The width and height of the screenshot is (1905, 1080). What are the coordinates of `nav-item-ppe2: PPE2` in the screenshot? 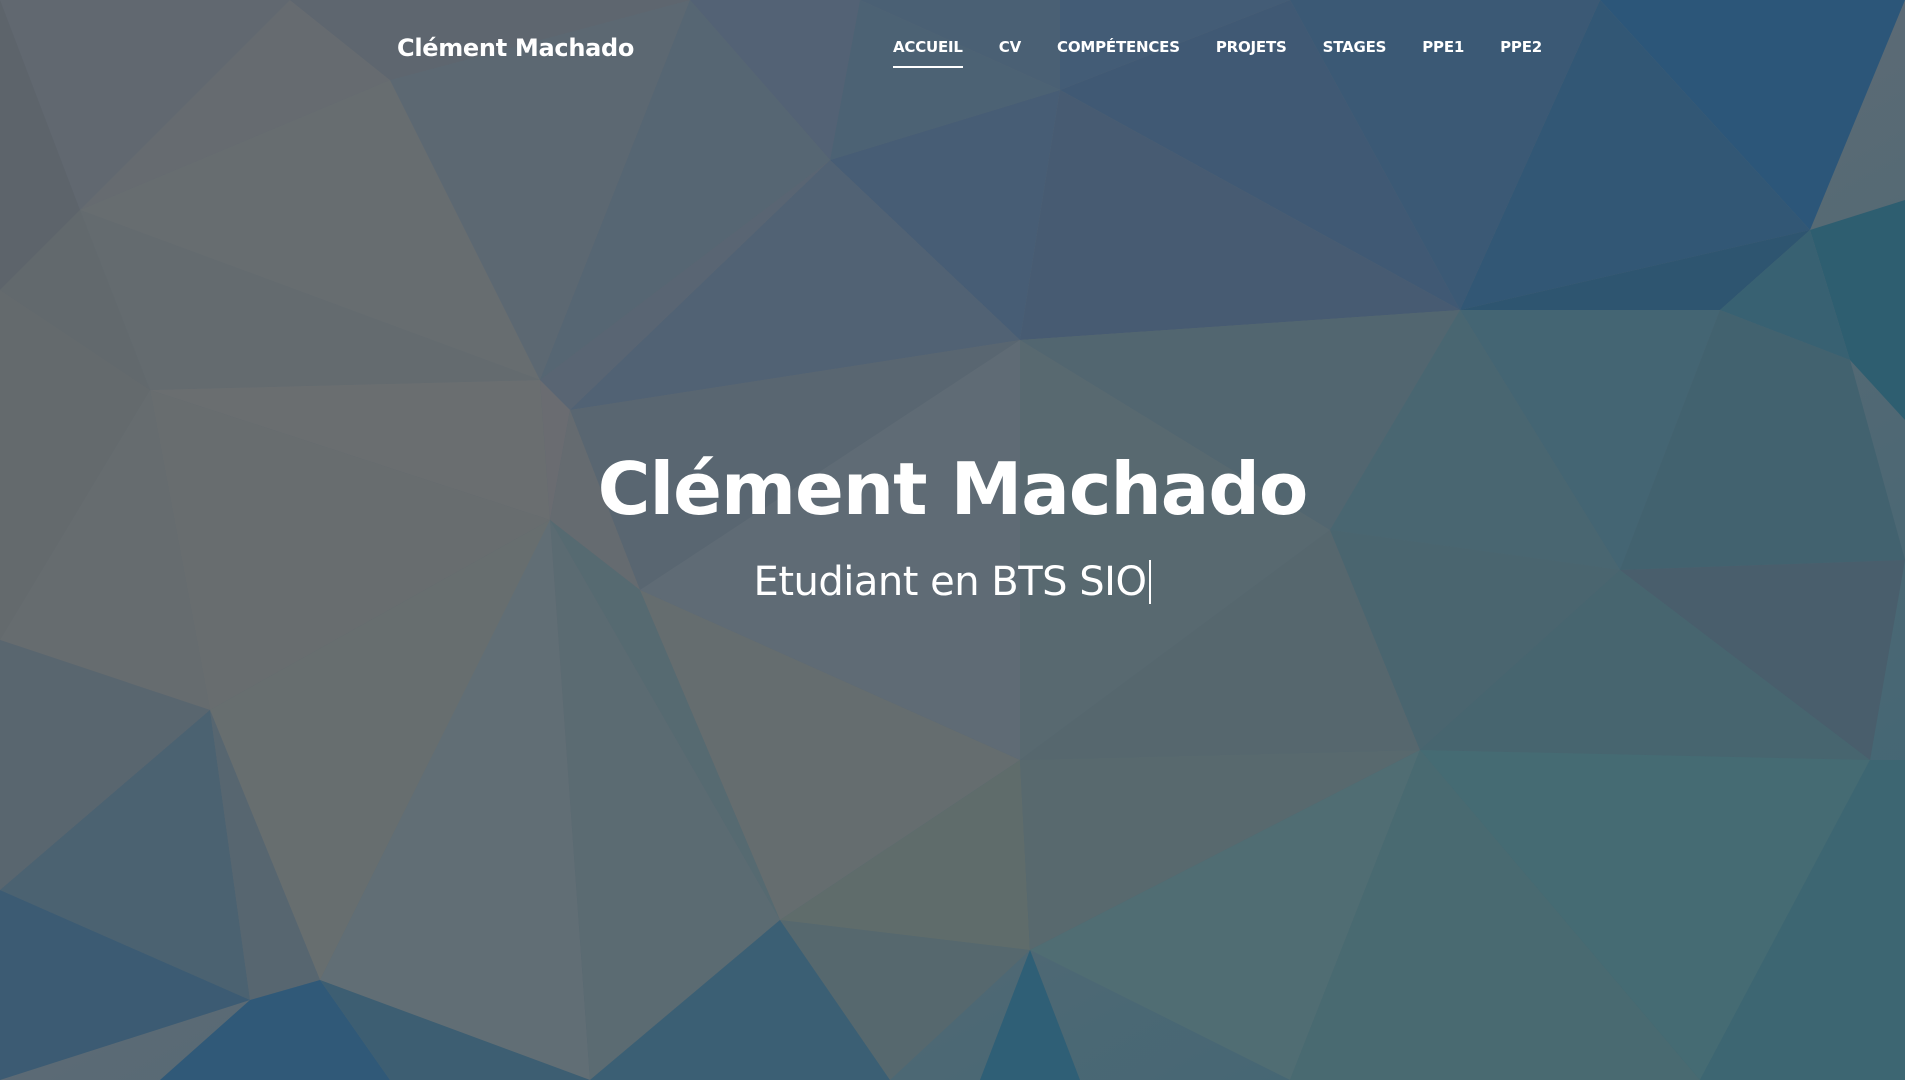 It's located at (1521, 53).